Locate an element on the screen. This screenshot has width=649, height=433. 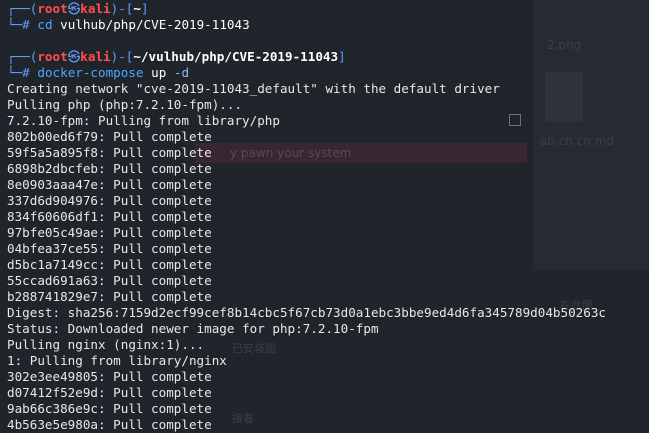
output-line: 55ccad691a63: Pull complete is located at coordinates (109, 280).